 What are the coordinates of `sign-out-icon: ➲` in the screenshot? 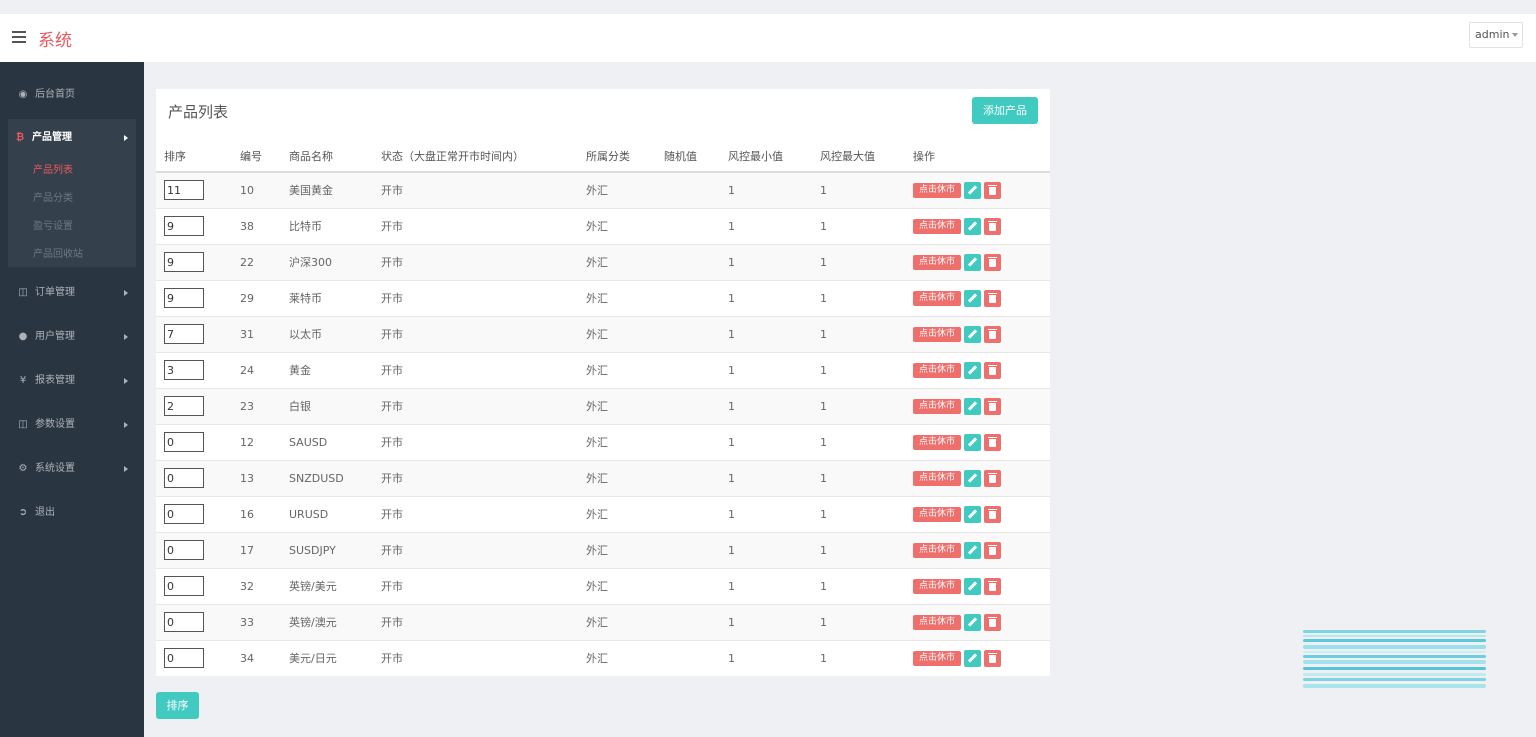 It's located at (23, 512).